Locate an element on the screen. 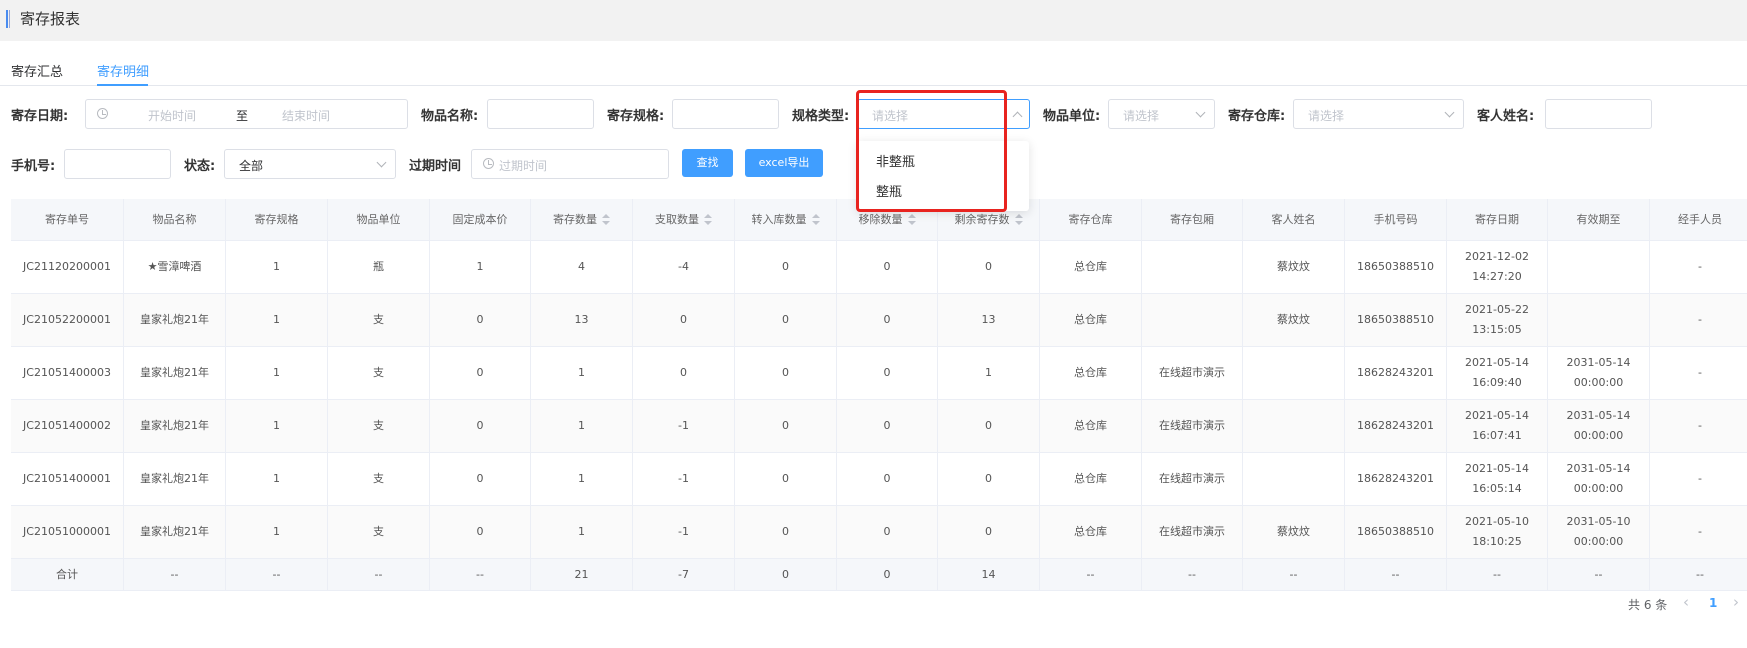 This screenshot has height=648, width=1747. spec-type-label: 规格类型: is located at coordinates (821, 116).